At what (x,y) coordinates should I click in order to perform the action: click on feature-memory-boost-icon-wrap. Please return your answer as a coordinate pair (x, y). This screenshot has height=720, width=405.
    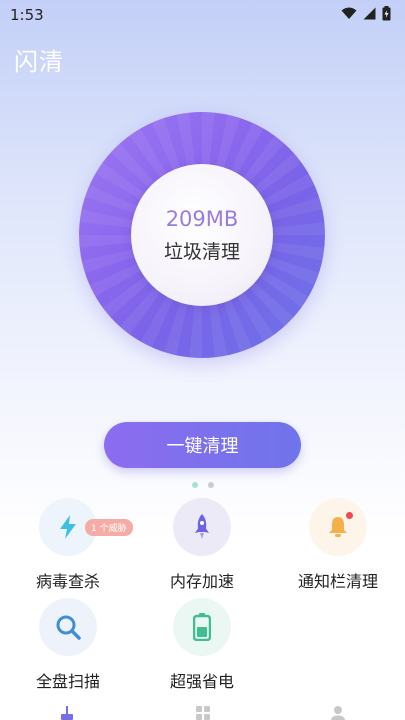
    Looking at the image, I should click on (202, 527).